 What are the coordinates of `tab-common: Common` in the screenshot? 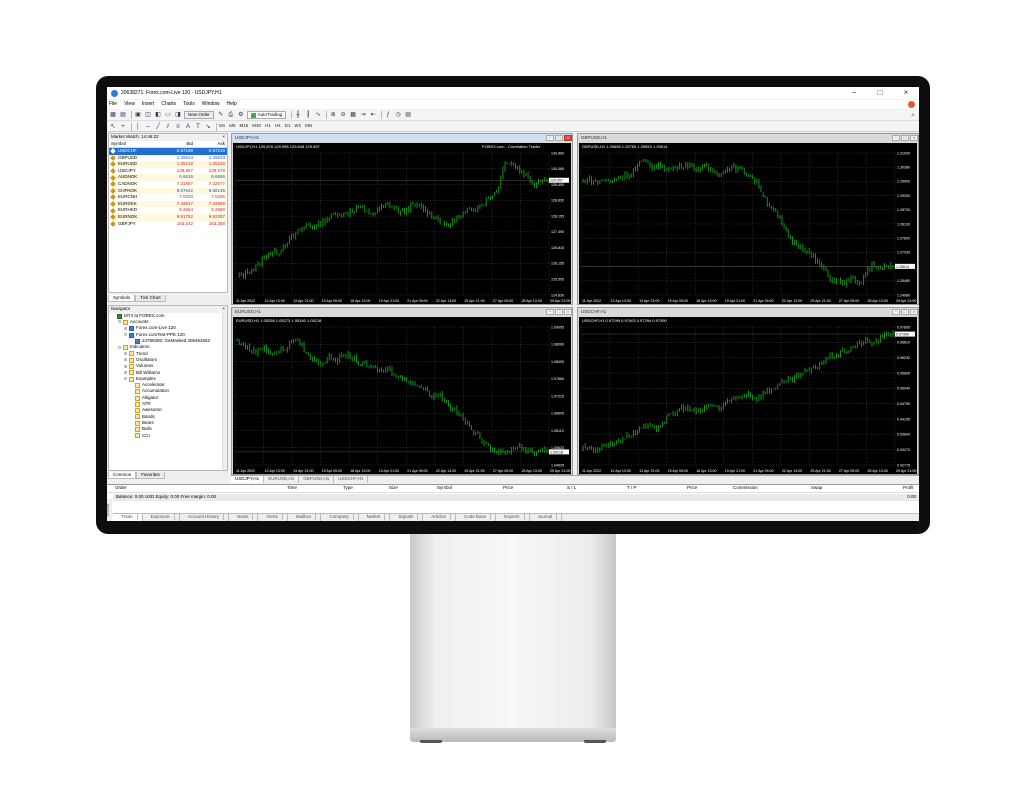 It's located at (122, 475).